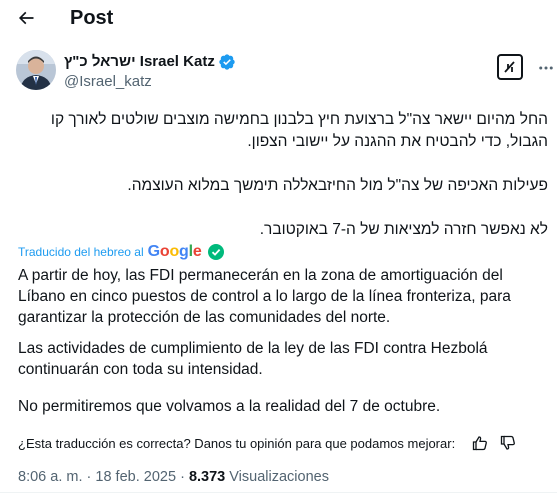  I want to click on views-label: Visualizaciones, so click(279, 477).